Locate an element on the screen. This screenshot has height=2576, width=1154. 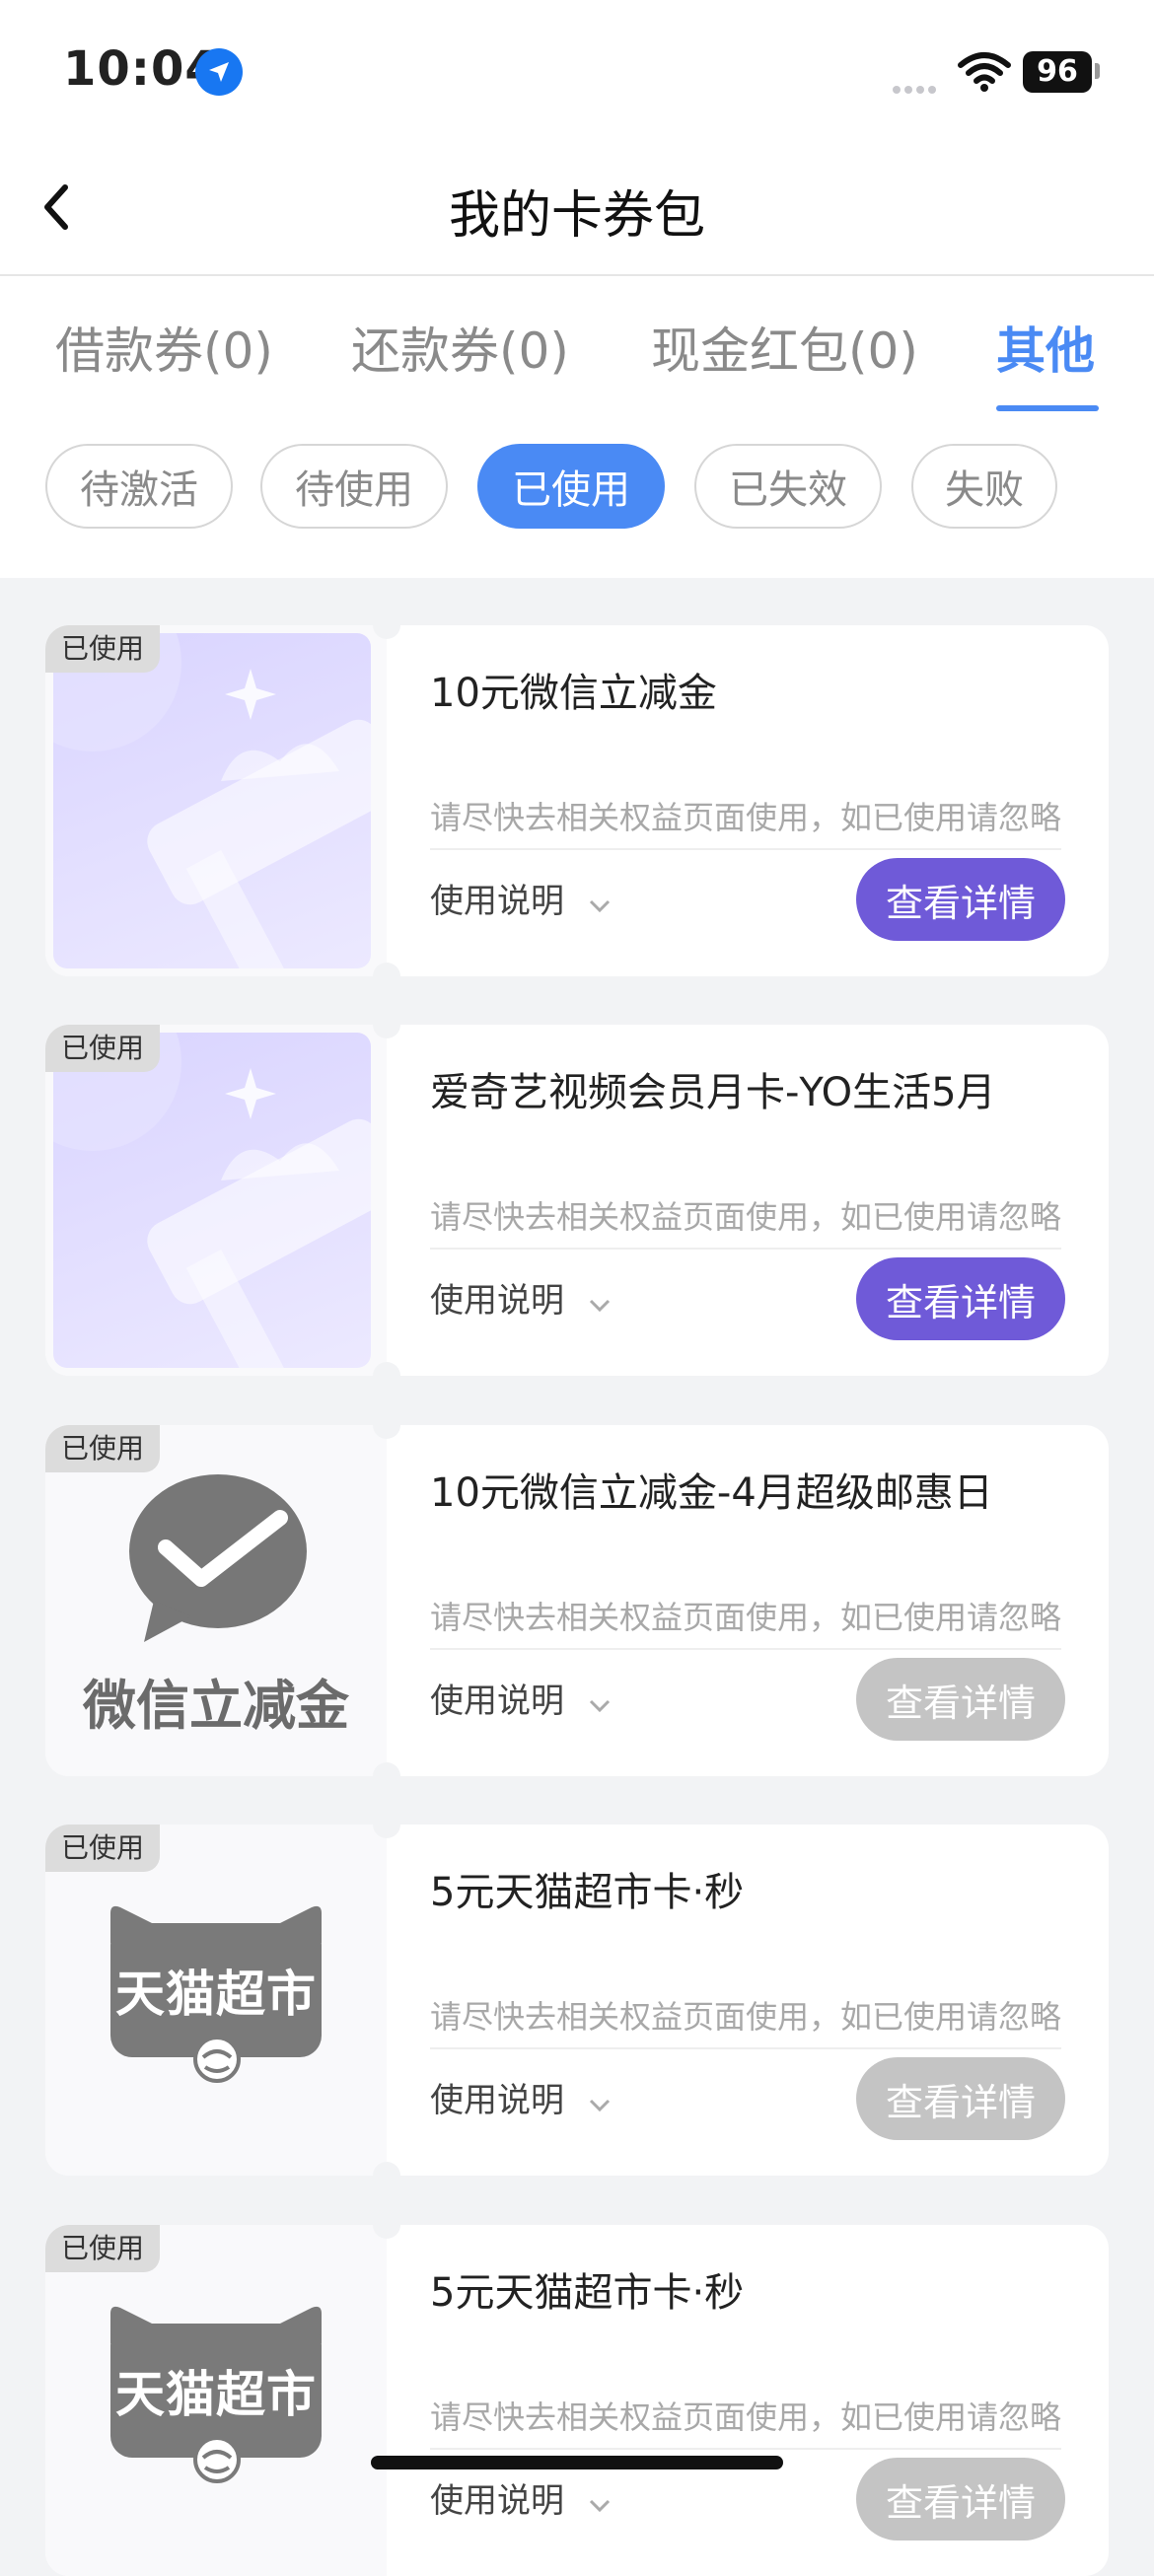
home-indicator is located at coordinates (577, 2462).